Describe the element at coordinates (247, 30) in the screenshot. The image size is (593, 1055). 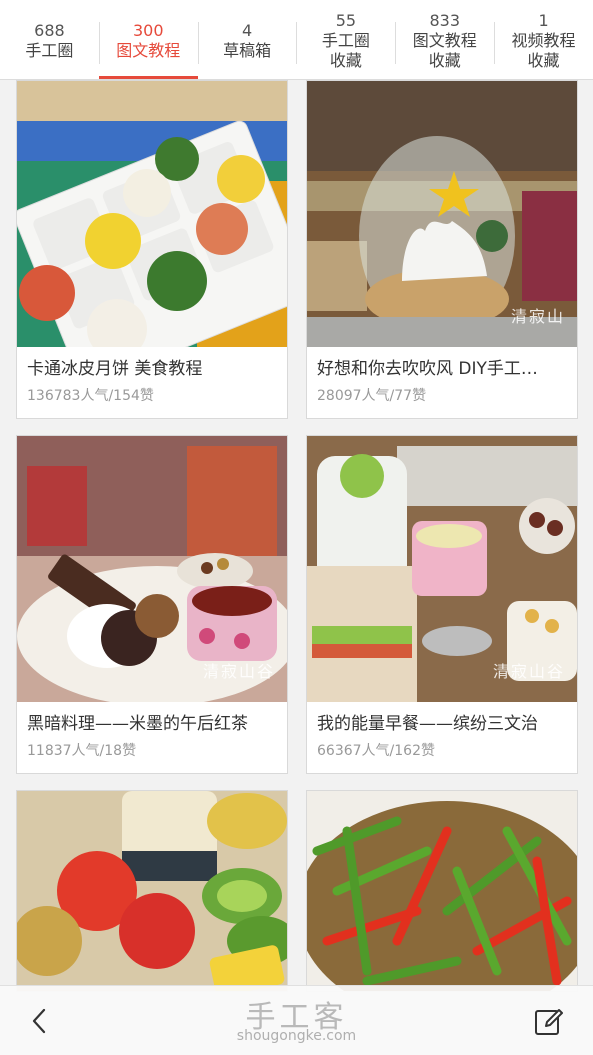
I see `tab-count: 4` at that location.